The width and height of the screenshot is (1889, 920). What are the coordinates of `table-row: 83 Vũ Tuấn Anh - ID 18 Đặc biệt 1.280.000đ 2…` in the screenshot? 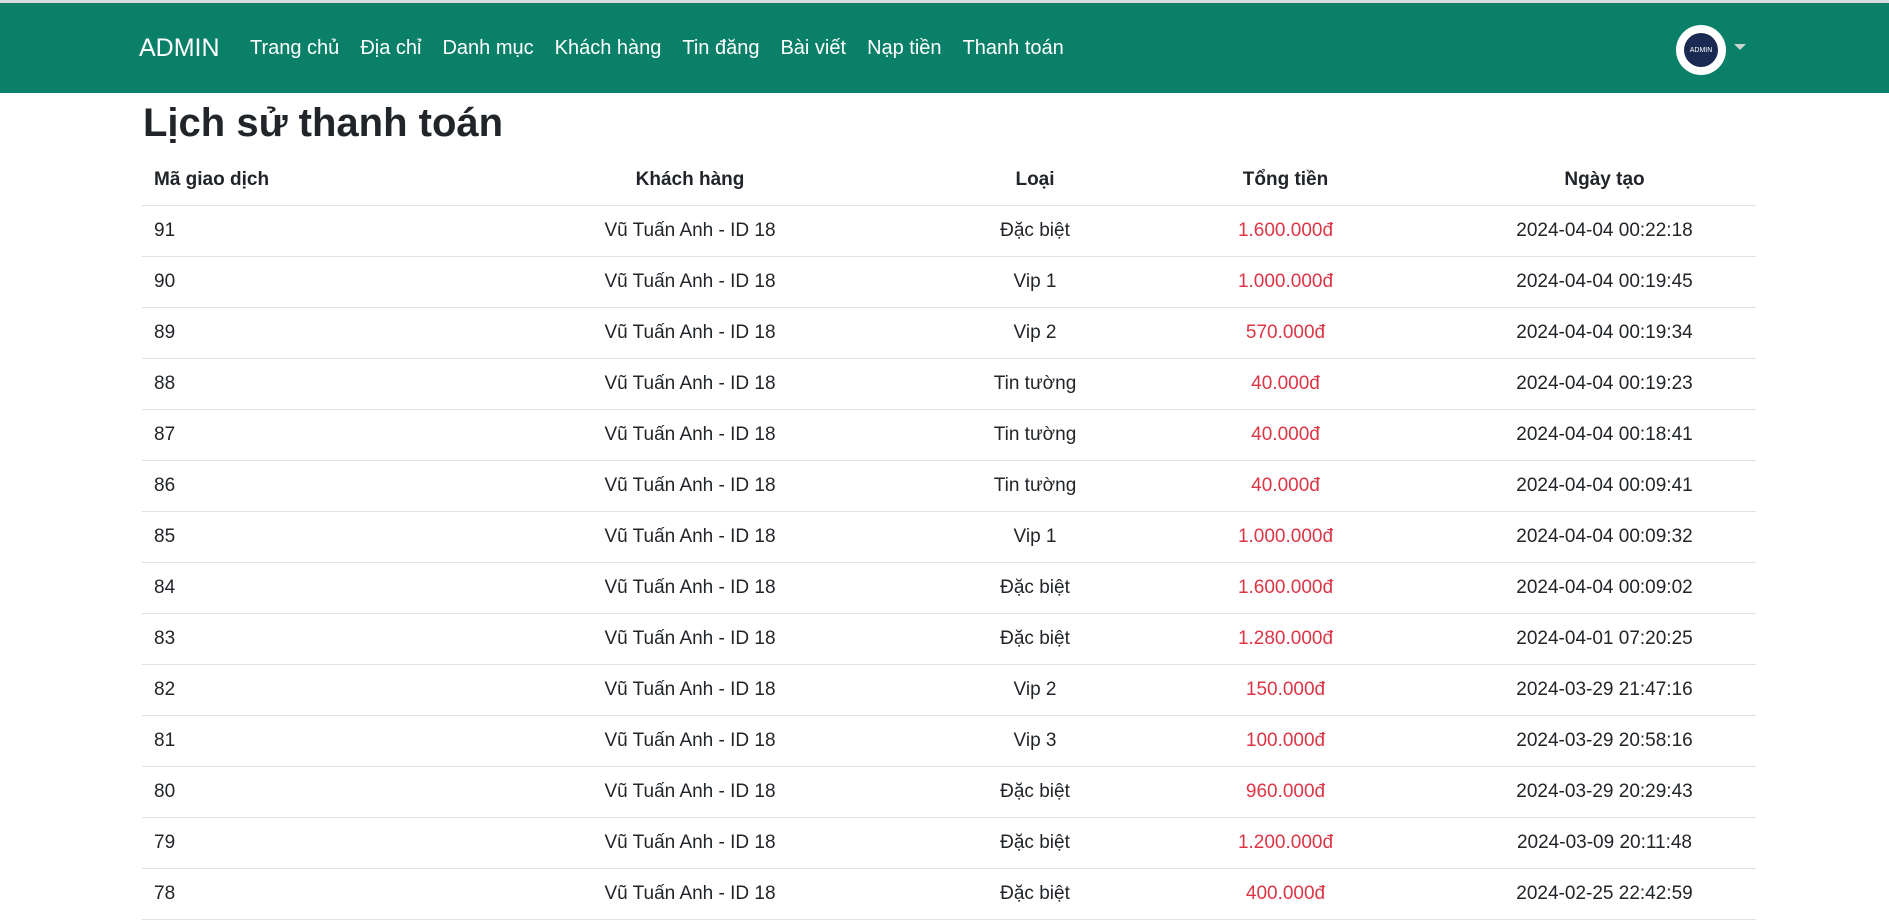 It's located at (949, 639).